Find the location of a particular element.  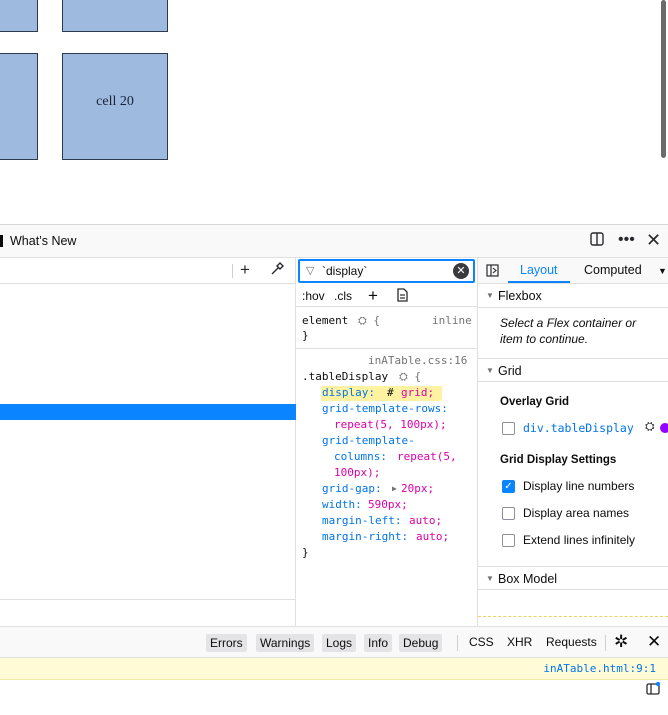

decl-width-prop: width: is located at coordinates (342, 505).